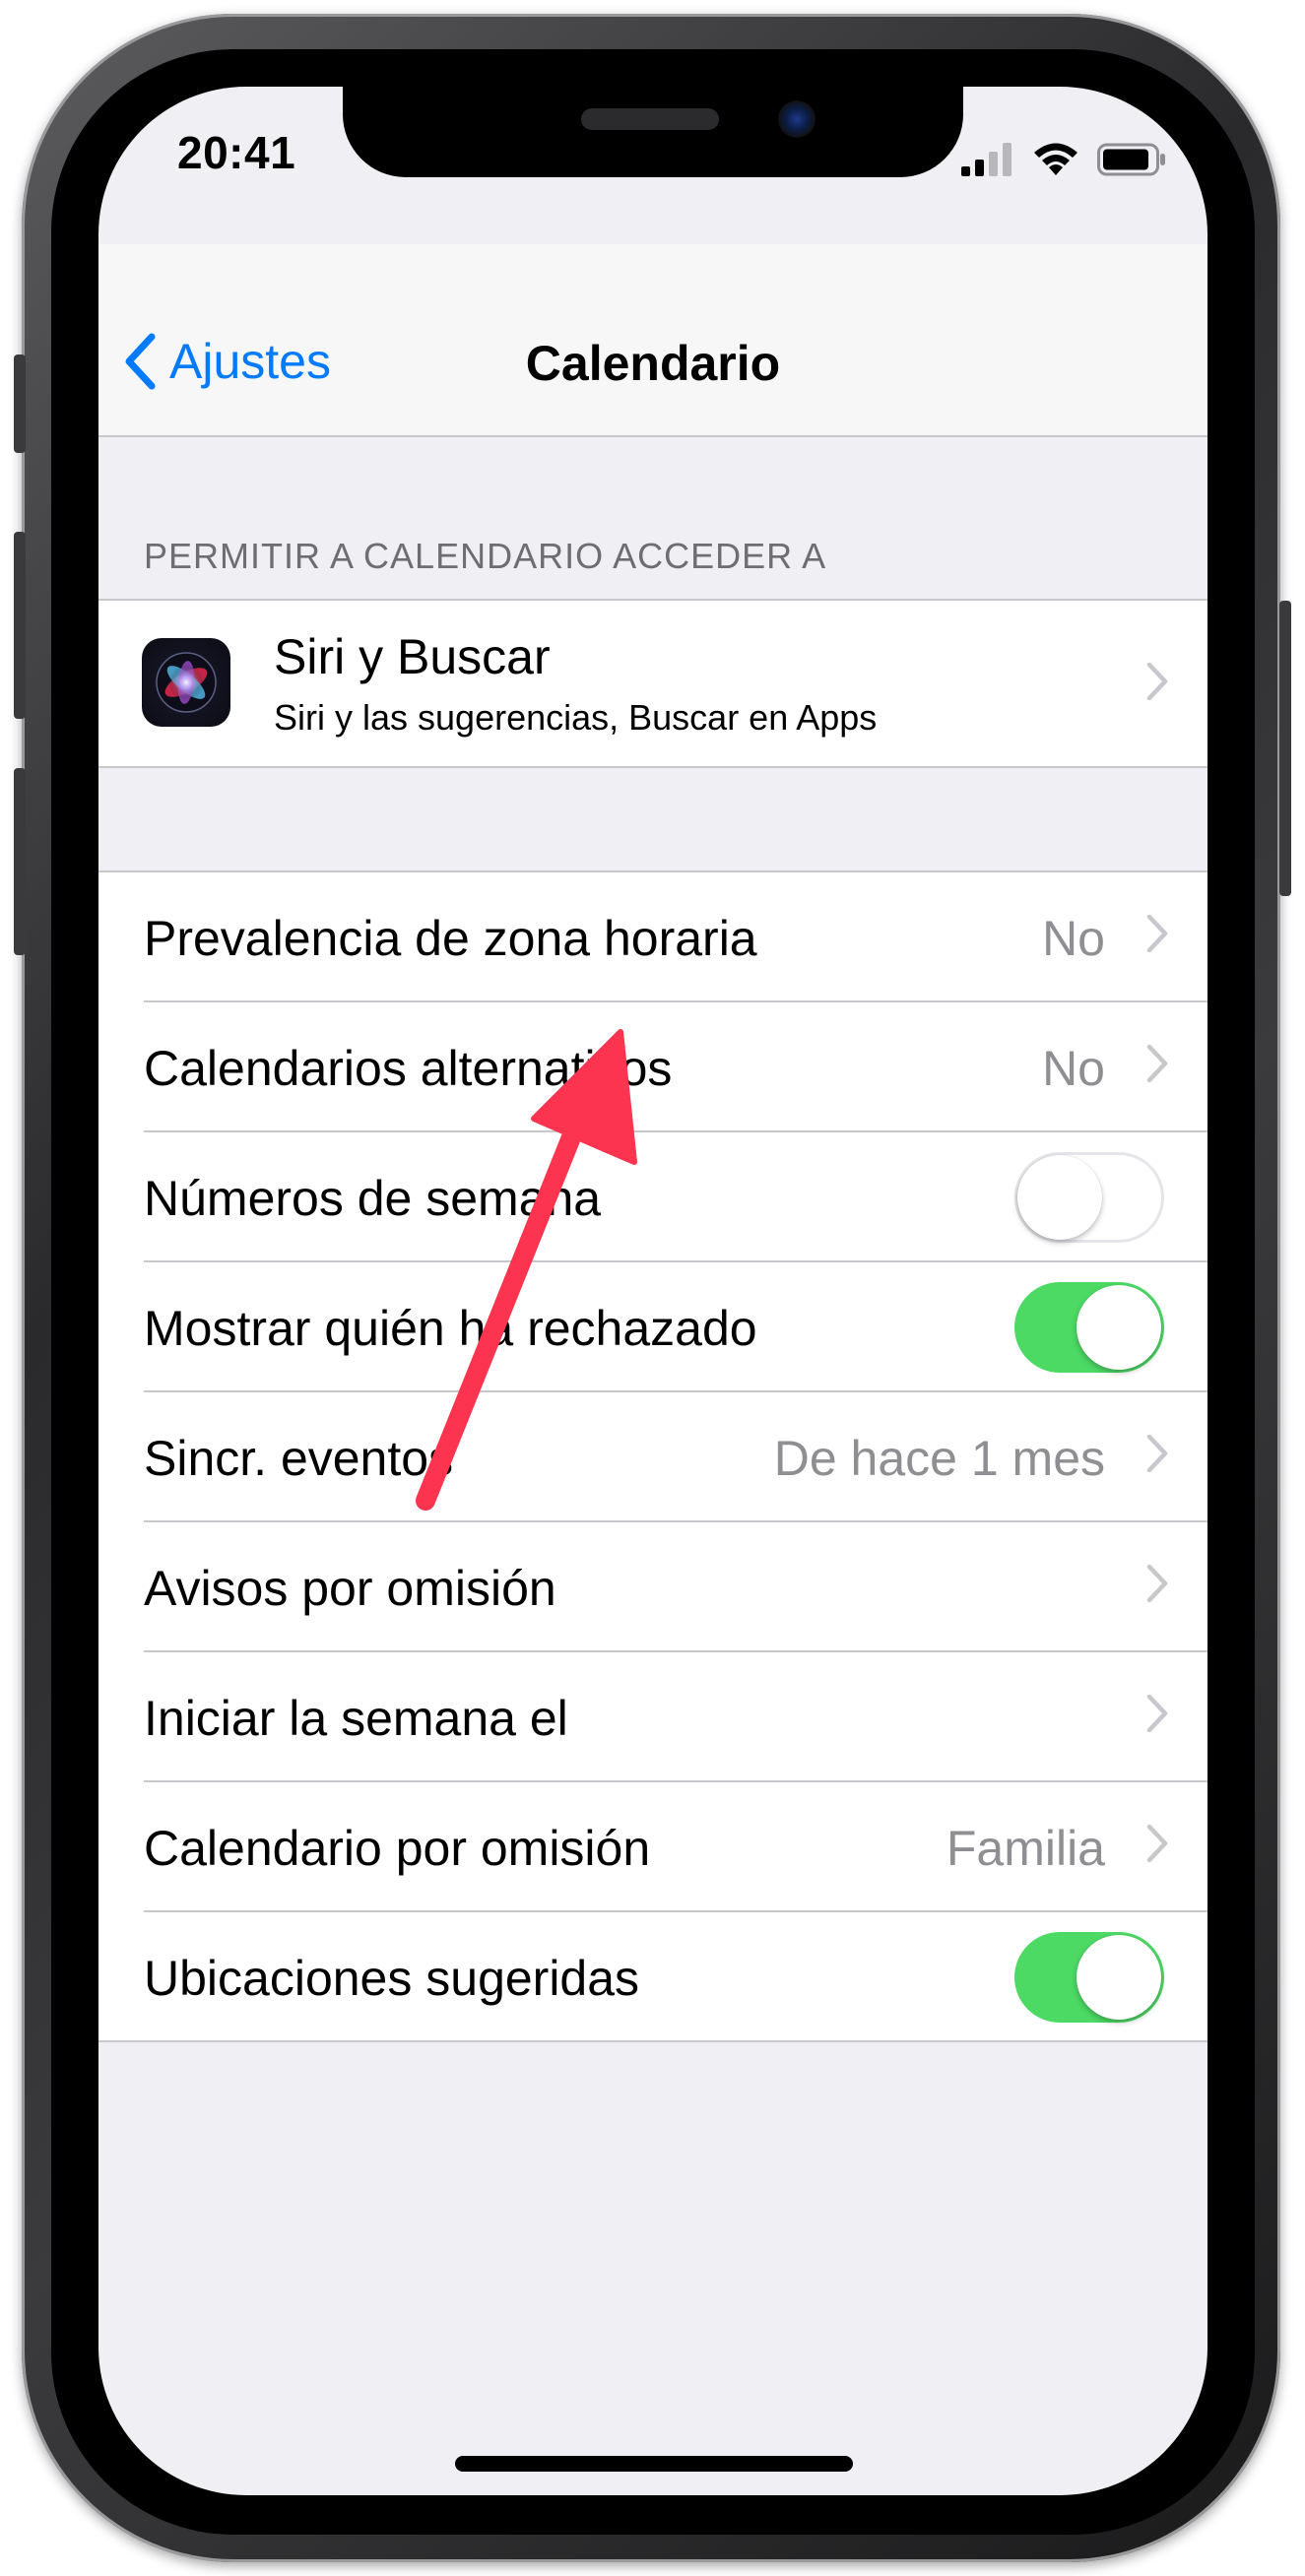  What do you see at coordinates (939, 1458) in the screenshot?
I see `row-value: De hace 1 mes` at bounding box center [939, 1458].